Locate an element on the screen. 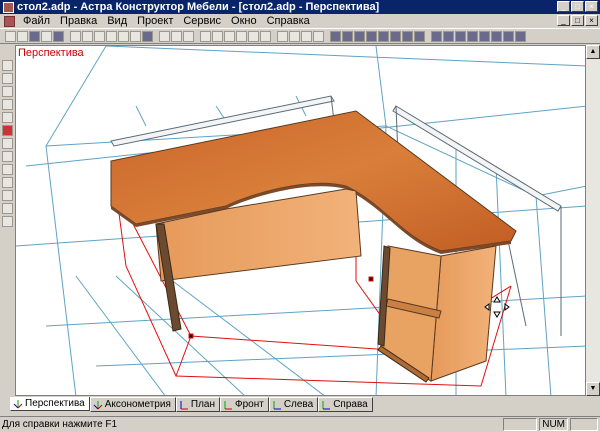 The width and height of the screenshot is (600, 432). print-icon is located at coordinates (58, 36).